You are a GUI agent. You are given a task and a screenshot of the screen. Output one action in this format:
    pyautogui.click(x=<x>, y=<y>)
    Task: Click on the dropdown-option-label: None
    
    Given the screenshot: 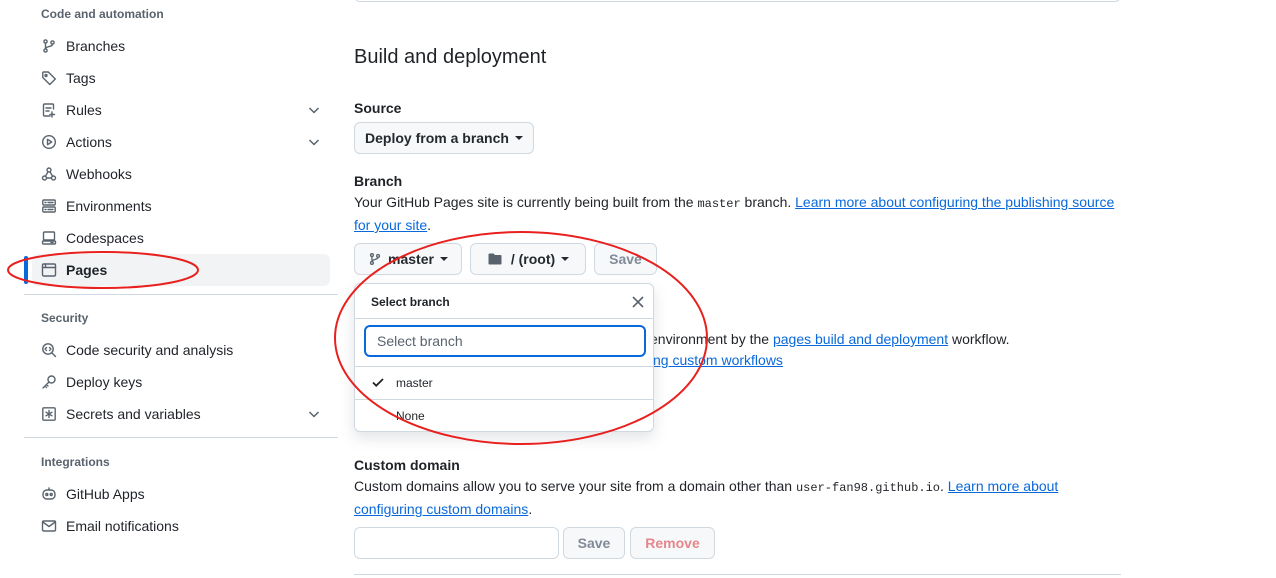 What is the action you would take?
    pyautogui.click(x=410, y=416)
    